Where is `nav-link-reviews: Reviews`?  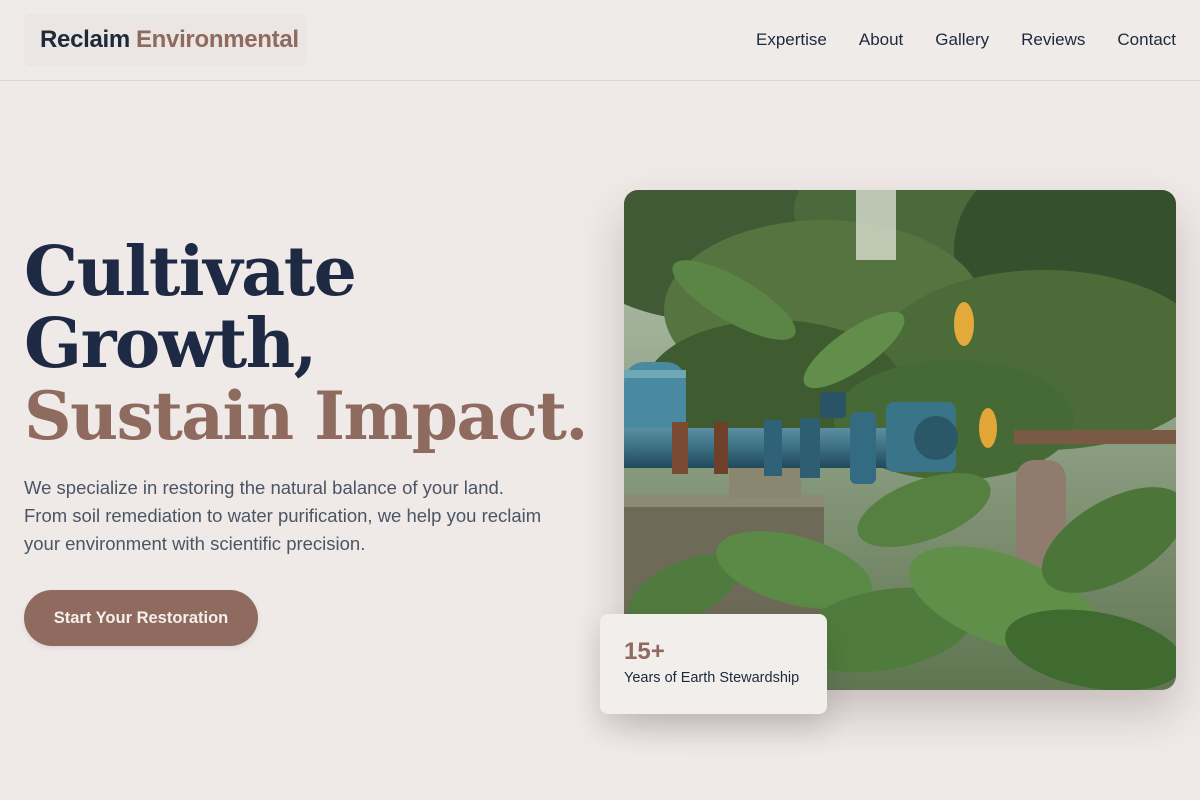 nav-link-reviews: Reviews is located at coordinates (1053, 40).